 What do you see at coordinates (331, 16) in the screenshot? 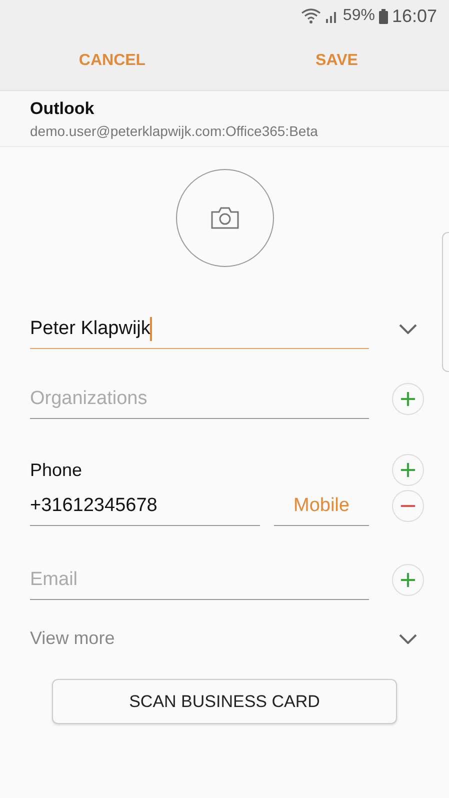
I see `signal-icon` at bounding box center [331, 16].